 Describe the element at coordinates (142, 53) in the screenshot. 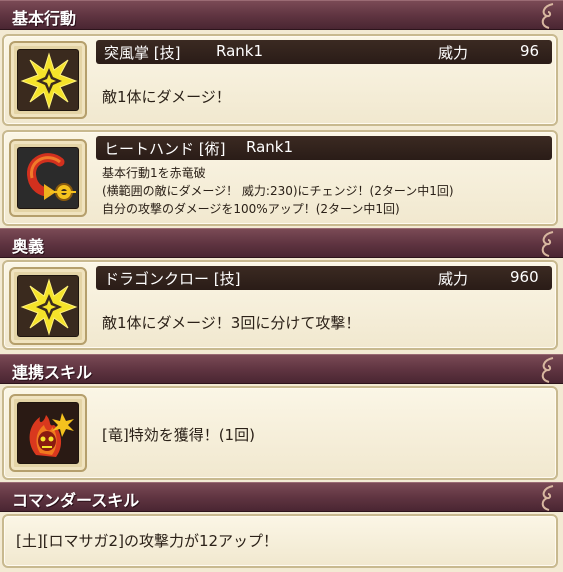

I see `skill-name: 突風掌 [技]` at that location.